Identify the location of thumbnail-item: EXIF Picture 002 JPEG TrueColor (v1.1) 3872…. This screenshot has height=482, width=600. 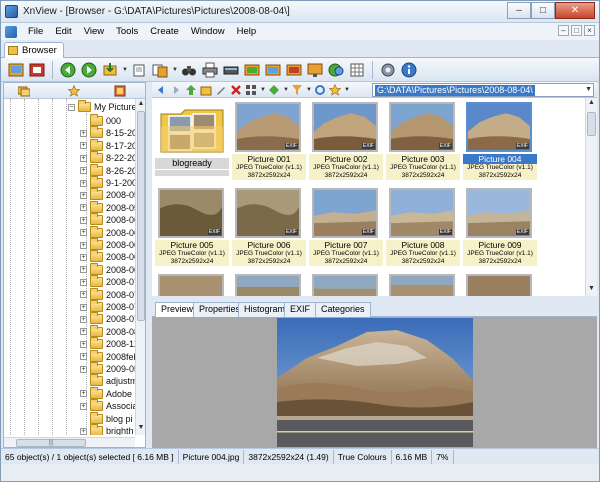
(346, 142).